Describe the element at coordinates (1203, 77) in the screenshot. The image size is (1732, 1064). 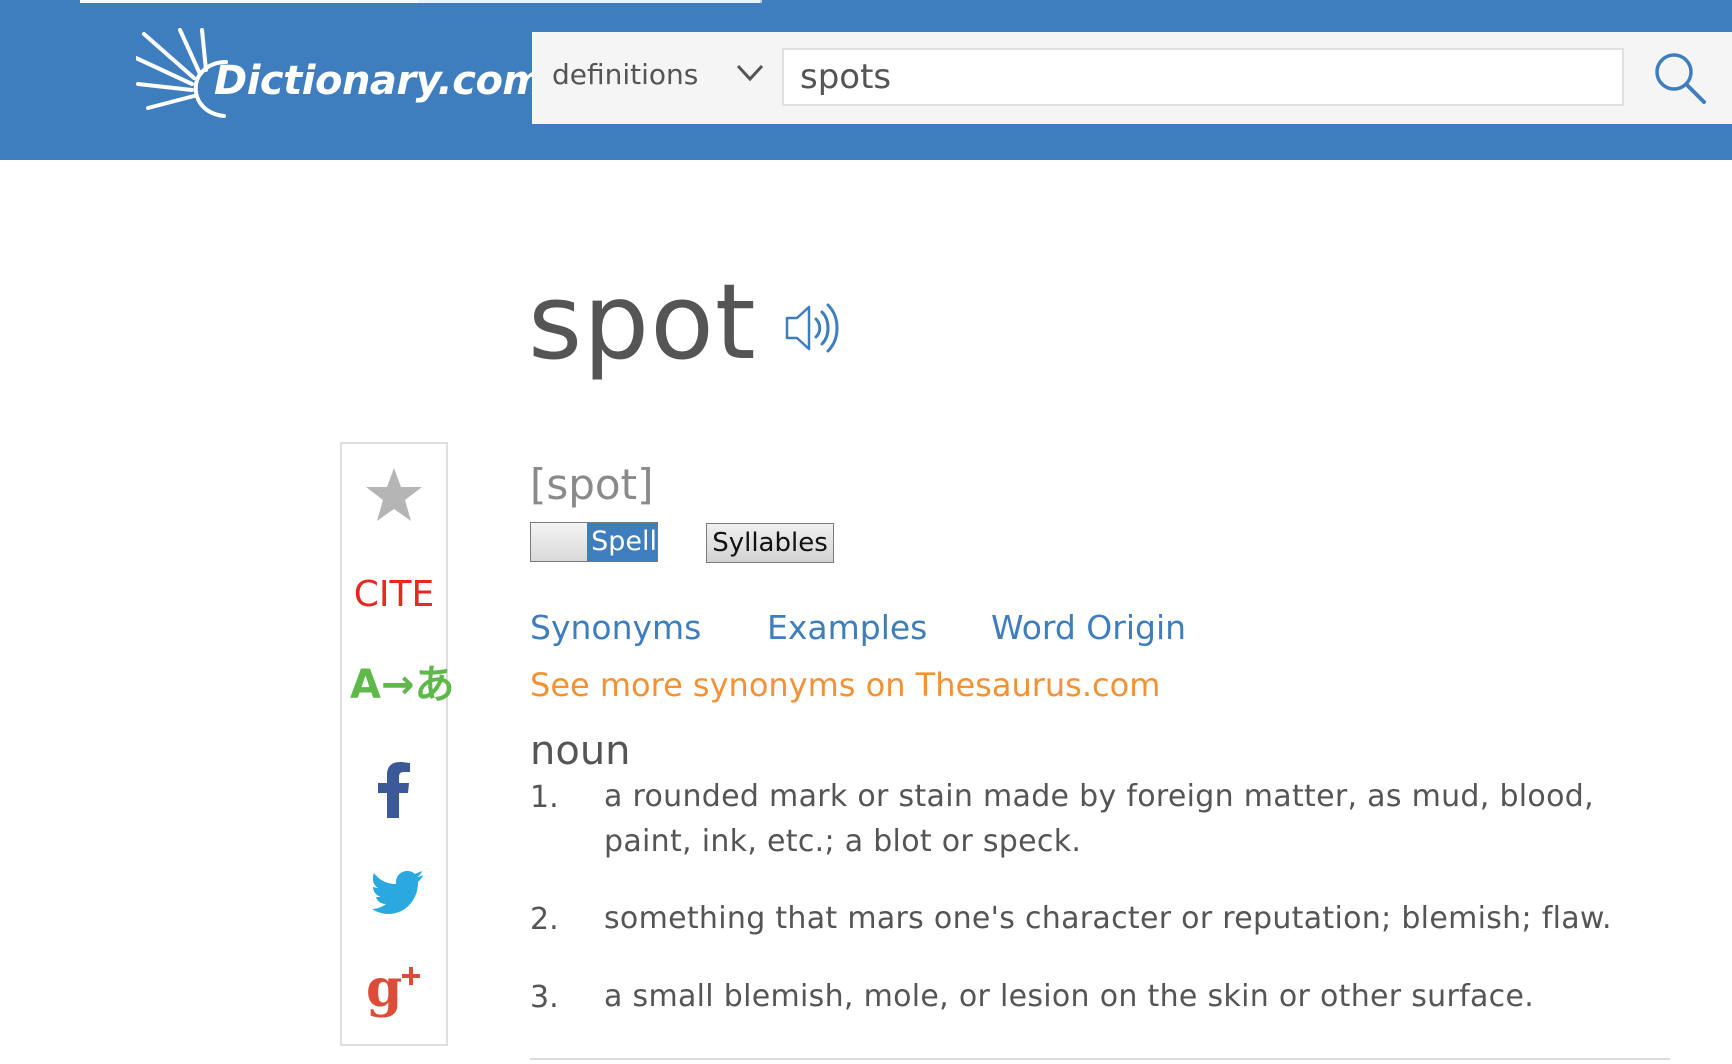
I see `search-input` at that location.